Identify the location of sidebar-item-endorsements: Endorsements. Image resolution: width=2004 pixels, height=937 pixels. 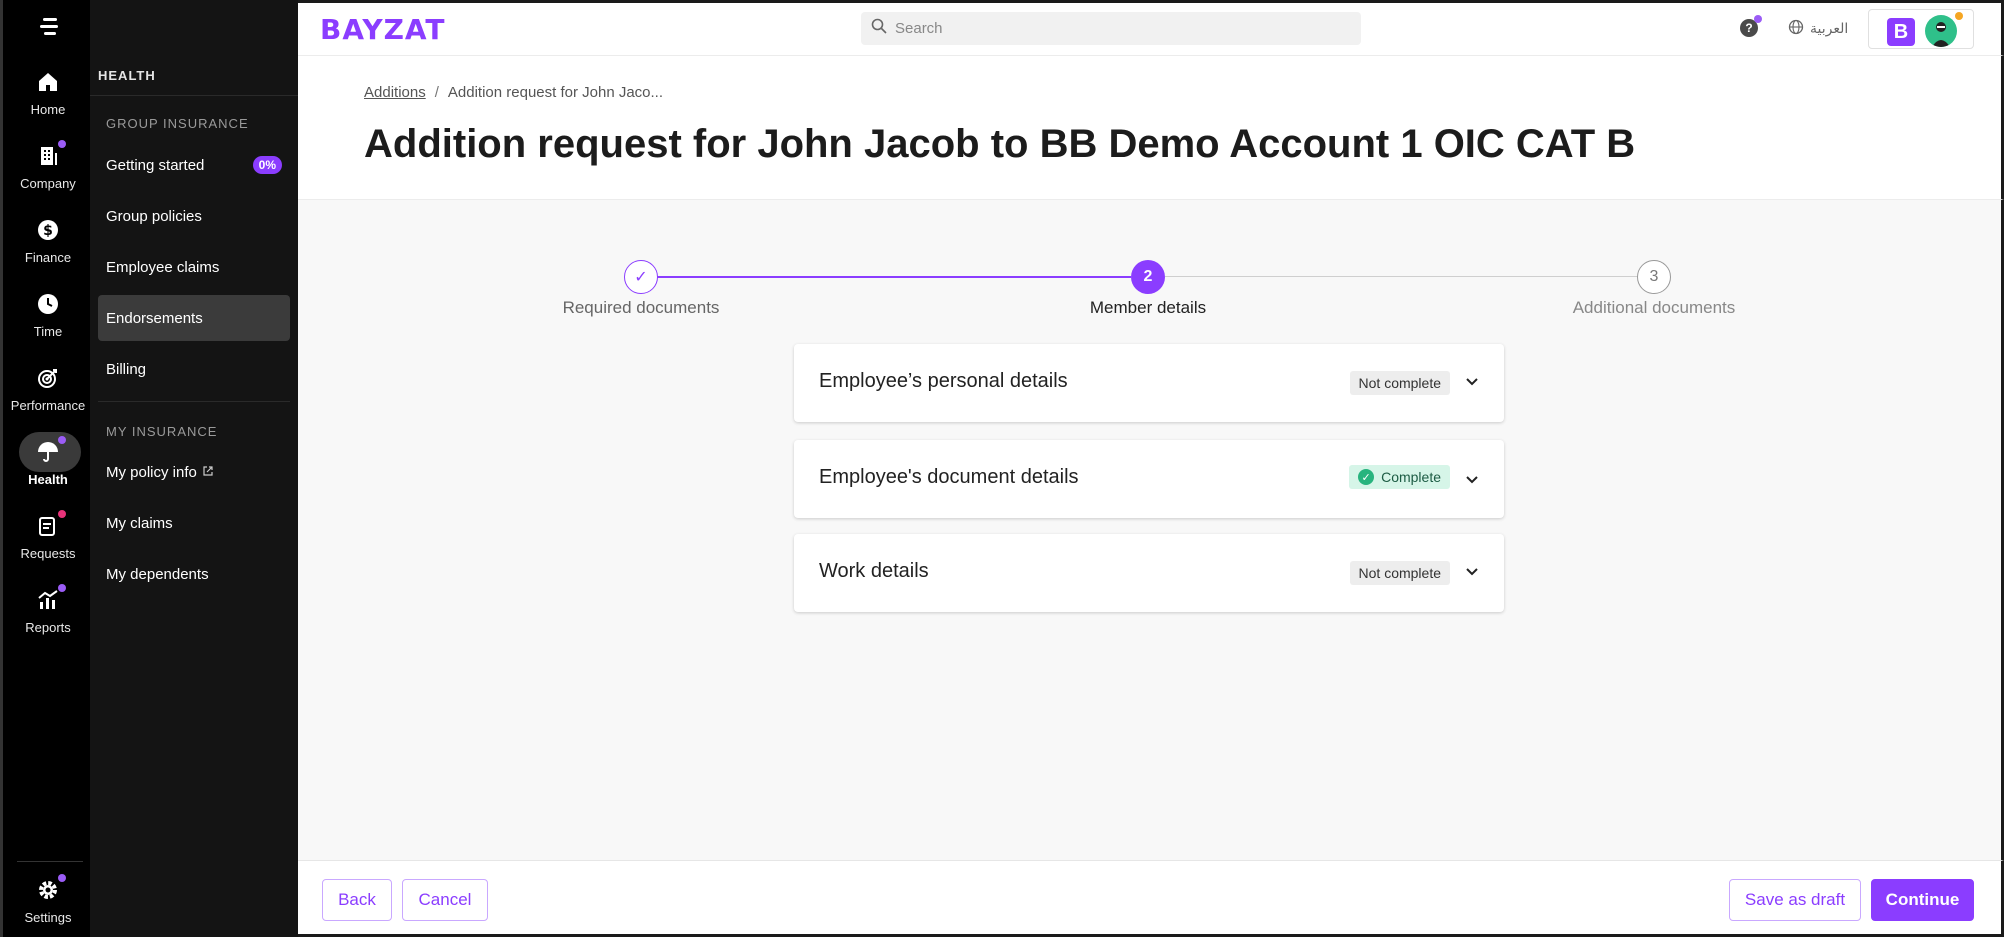
(194, 318).